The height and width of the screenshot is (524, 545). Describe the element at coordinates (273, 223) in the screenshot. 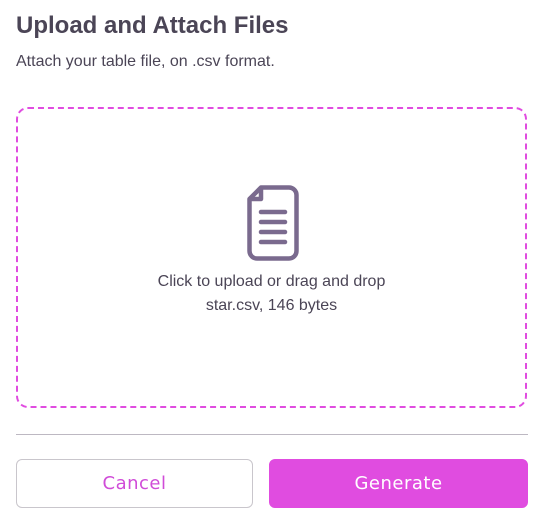

I see `file-document-icon` at that location.